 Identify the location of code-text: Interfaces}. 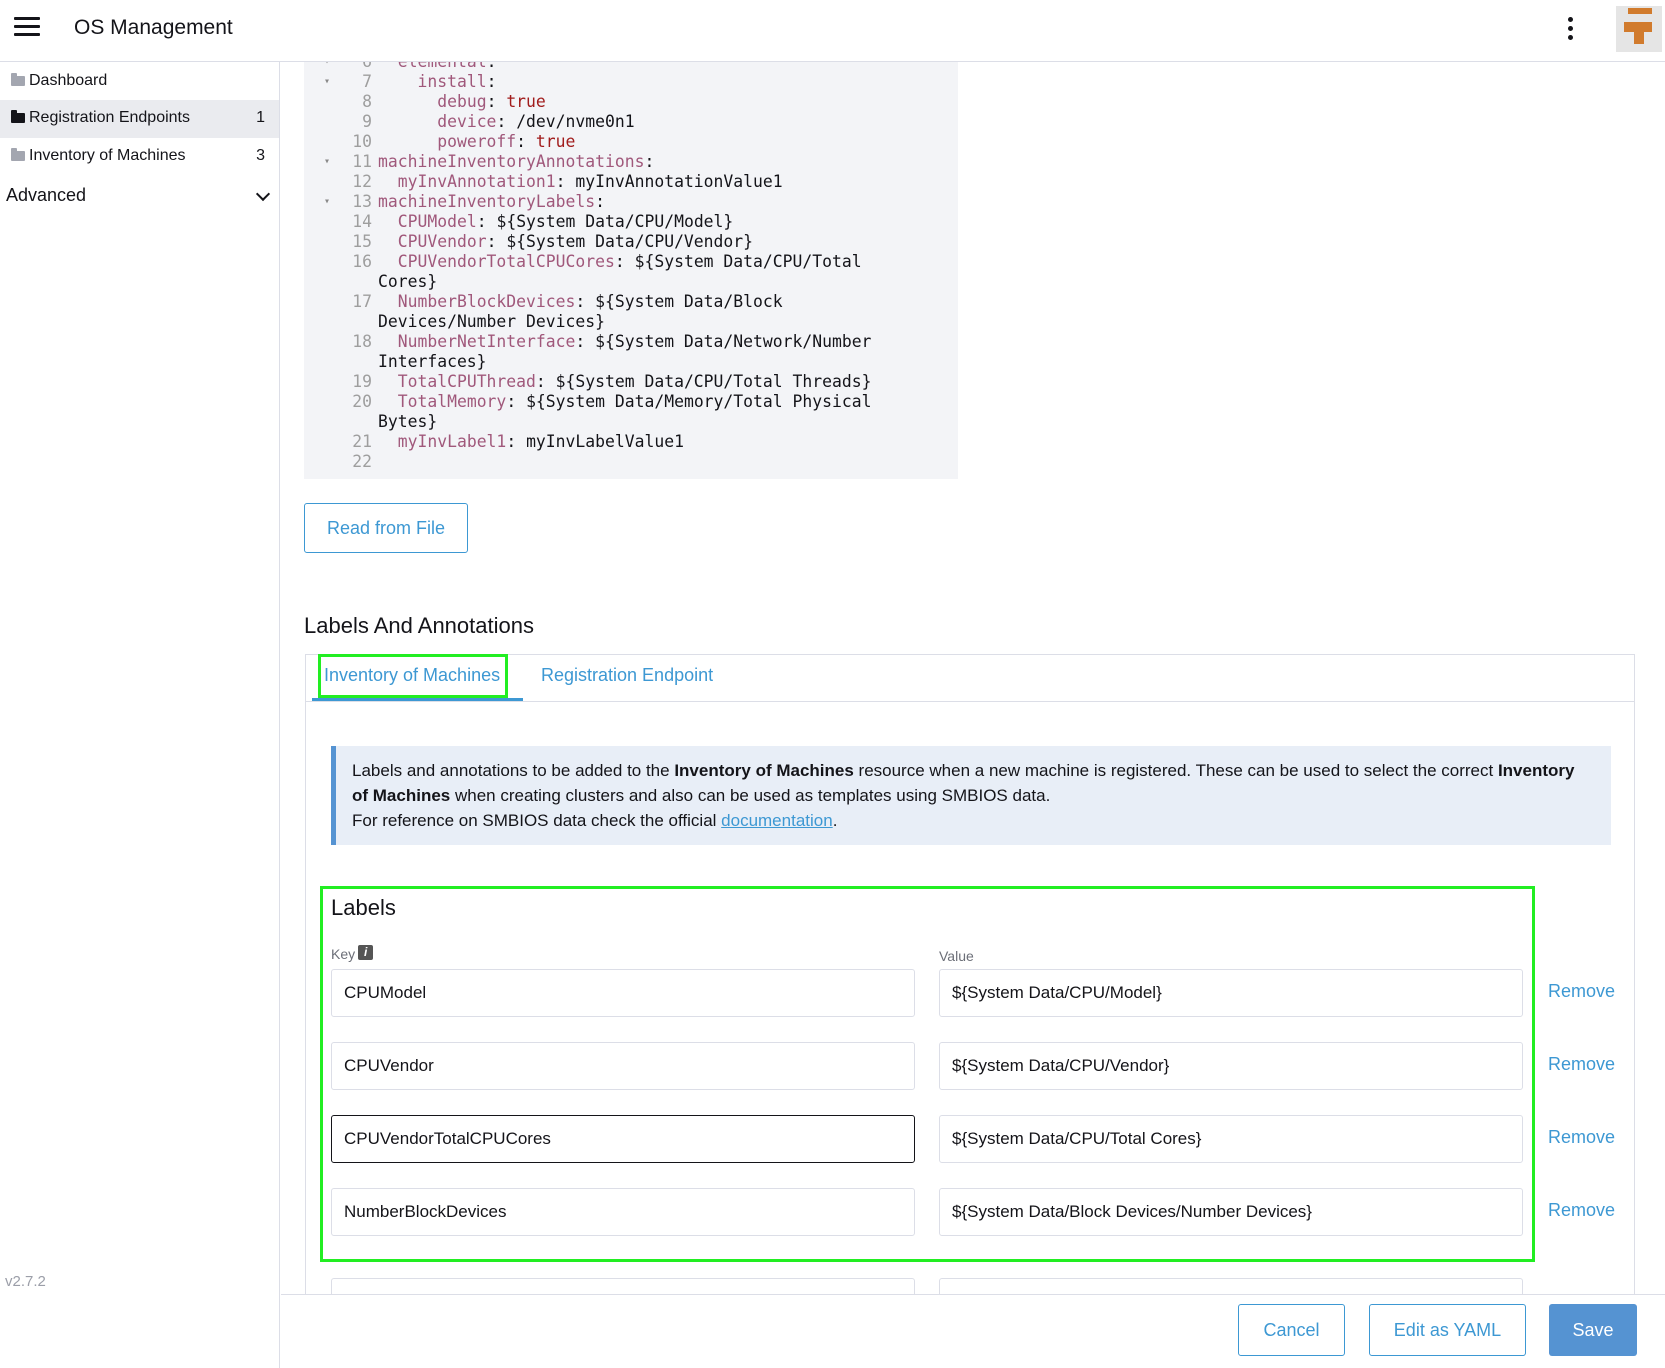
(432, 362).